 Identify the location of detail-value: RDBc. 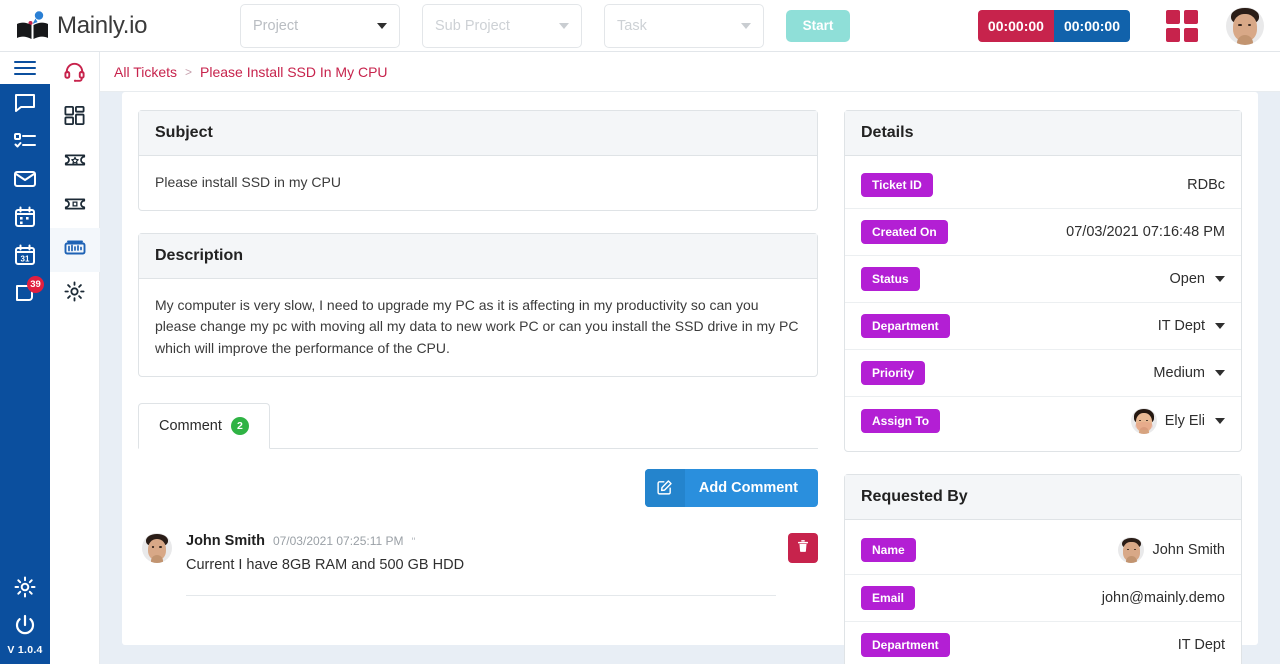
(1206, 185).